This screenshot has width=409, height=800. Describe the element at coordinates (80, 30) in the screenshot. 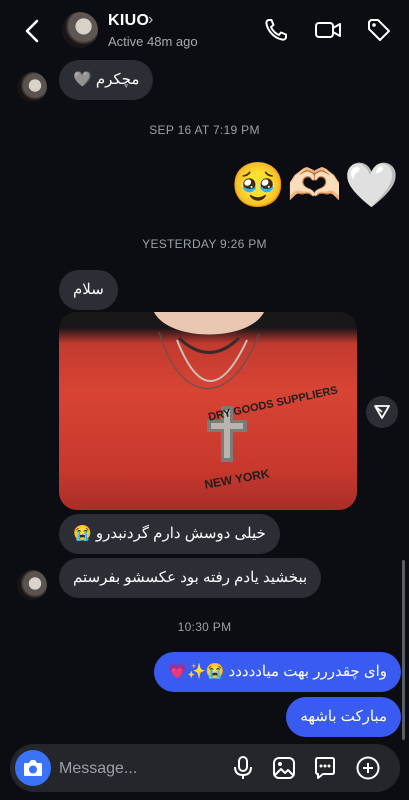

I see `contact-avatar` at that location.